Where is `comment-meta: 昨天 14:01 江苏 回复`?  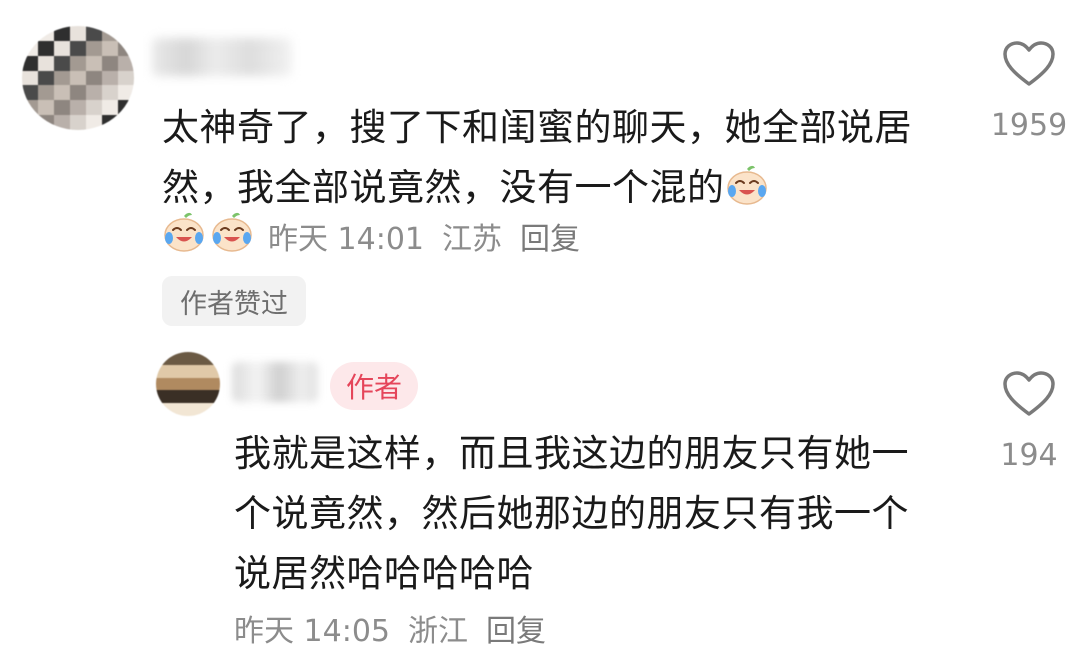 comment-meta: 昨天 14:01 江苏 回复 is located at coordinates (380, 236).